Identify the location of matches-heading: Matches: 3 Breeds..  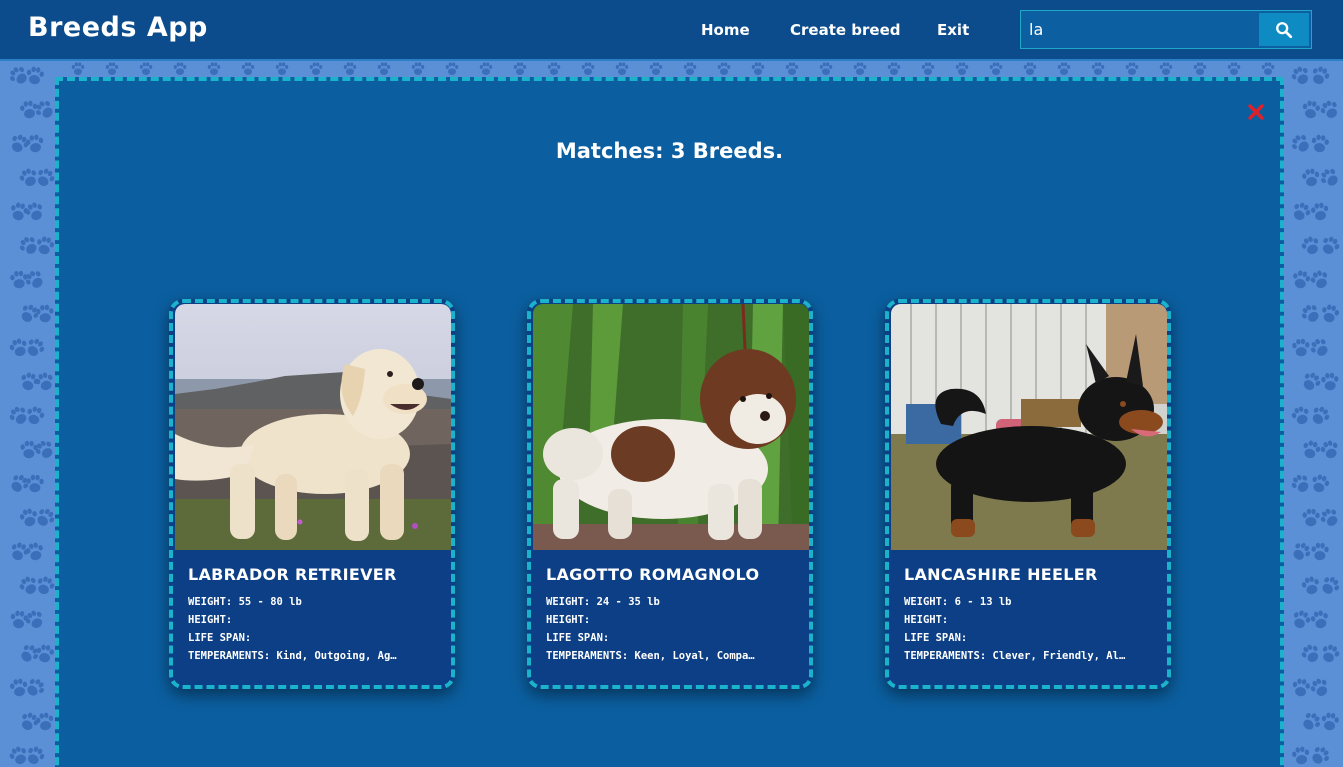
(669, 151).